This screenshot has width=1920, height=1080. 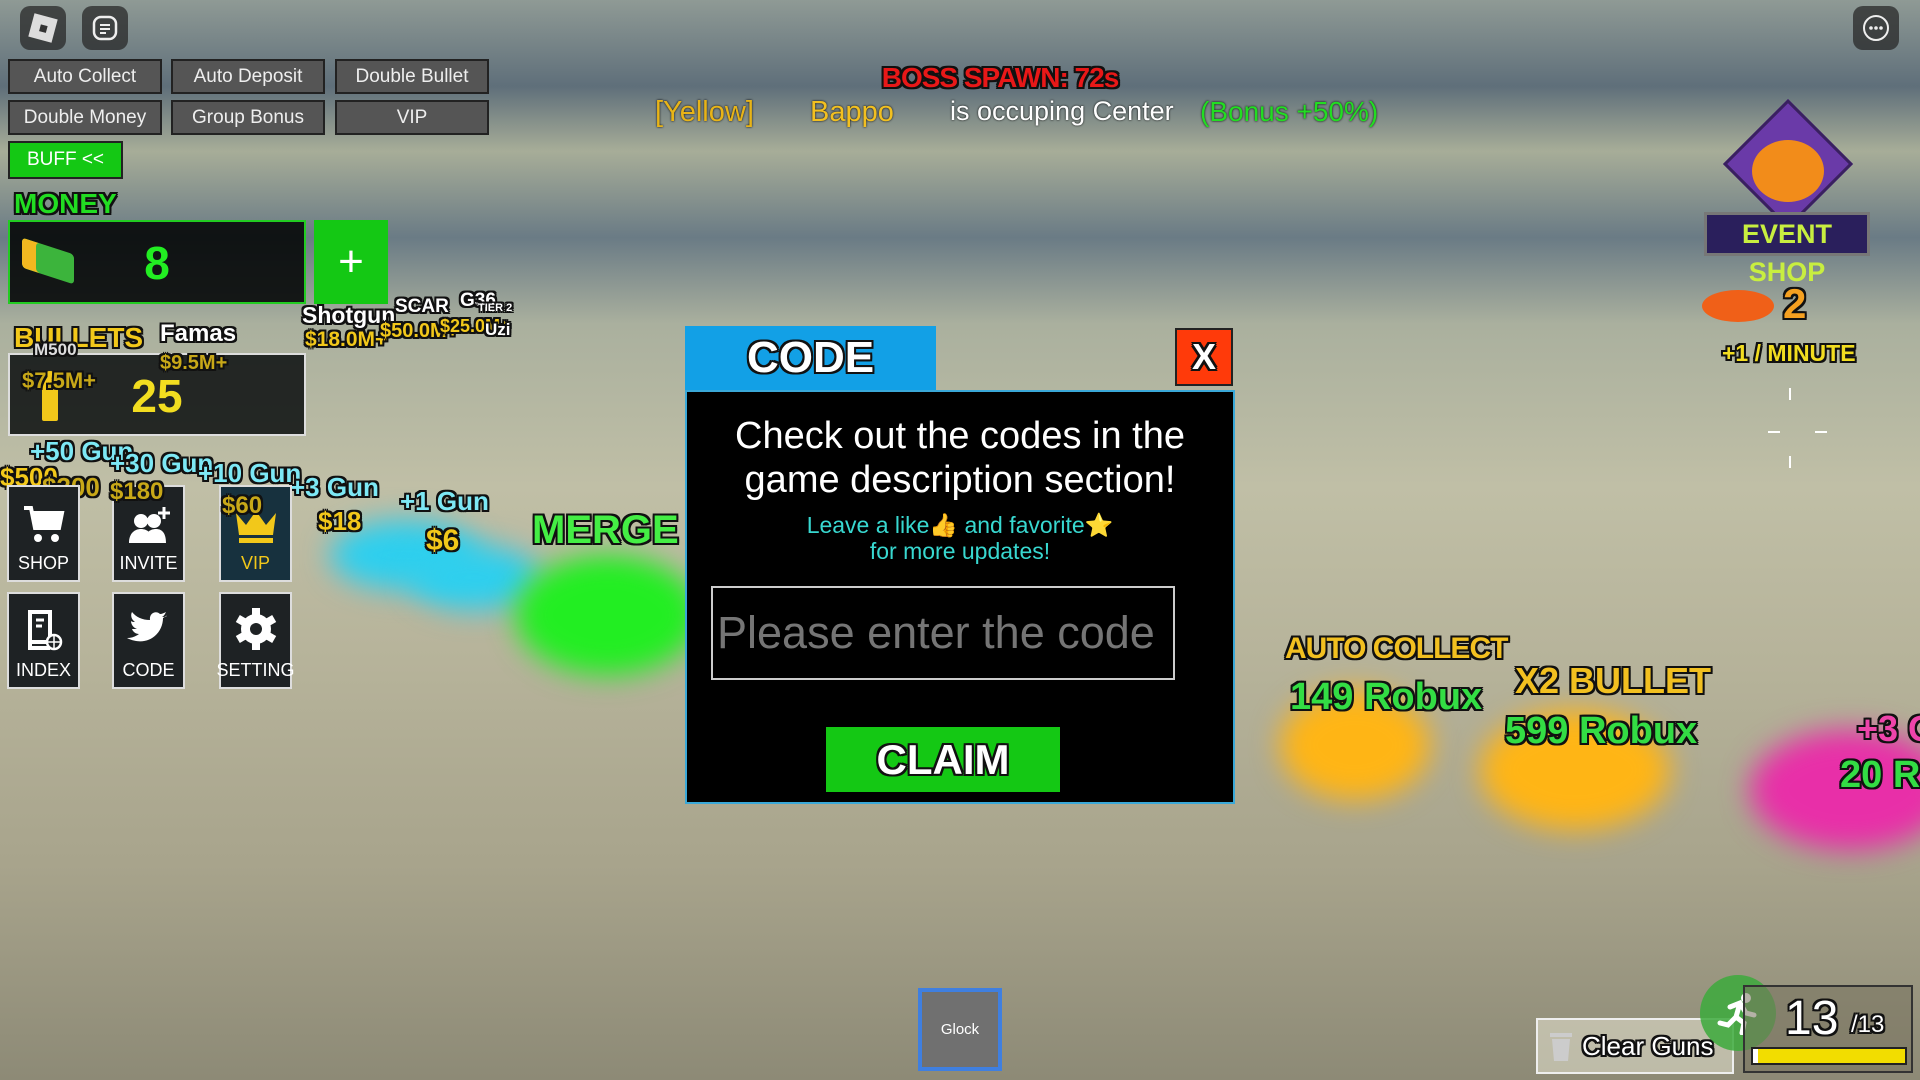 I want to click on invite-icon, so click(x=149, y=525).